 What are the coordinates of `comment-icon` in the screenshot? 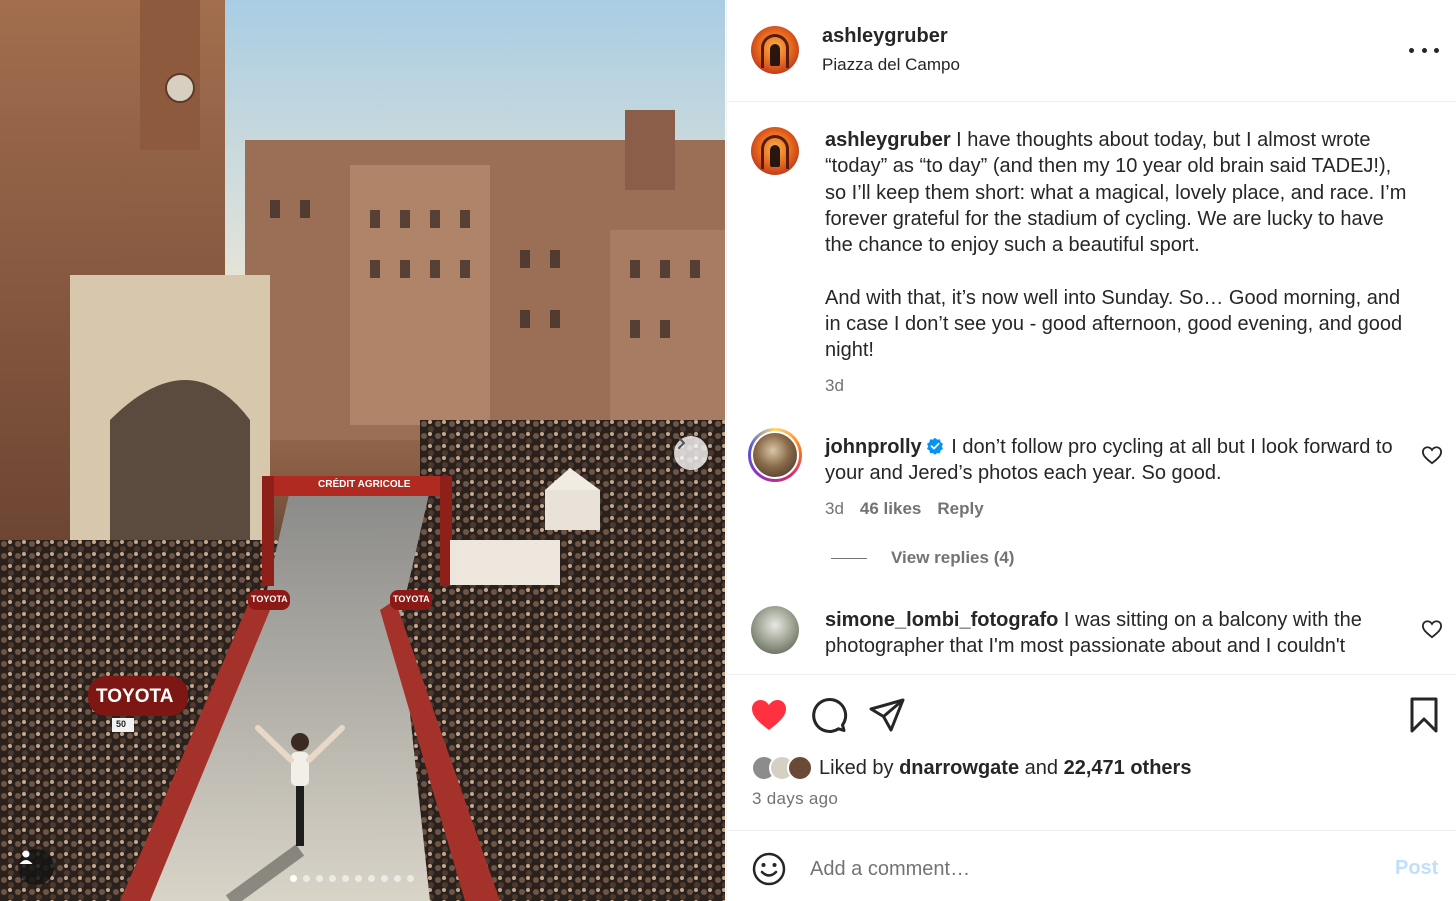 It's located at (828, 715).